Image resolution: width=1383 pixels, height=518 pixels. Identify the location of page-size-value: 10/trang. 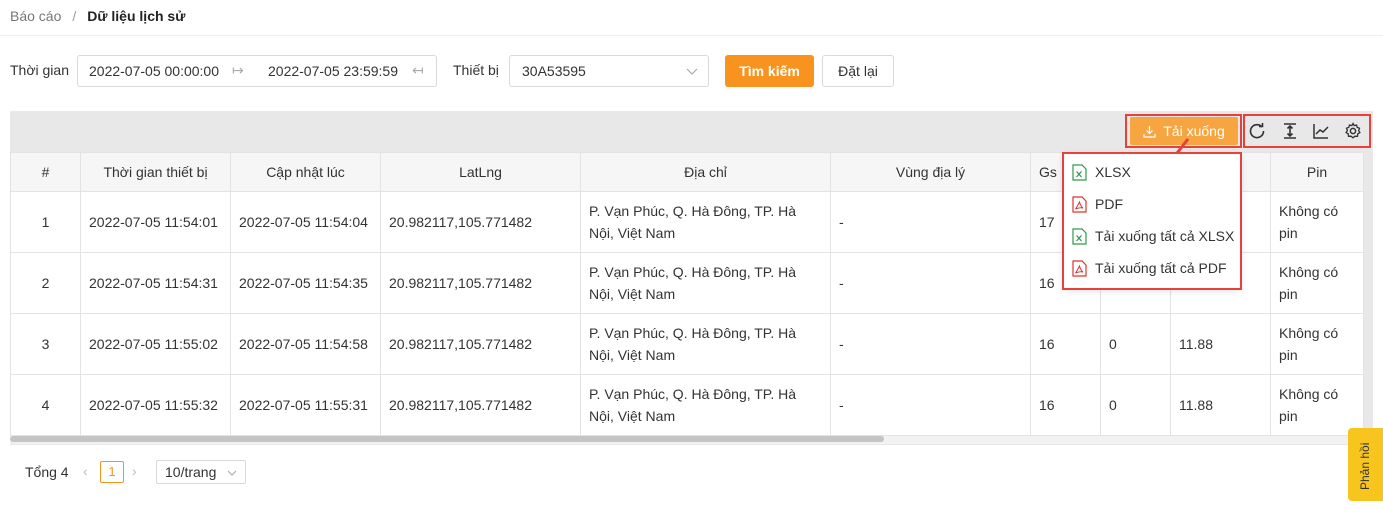
(191, 472).